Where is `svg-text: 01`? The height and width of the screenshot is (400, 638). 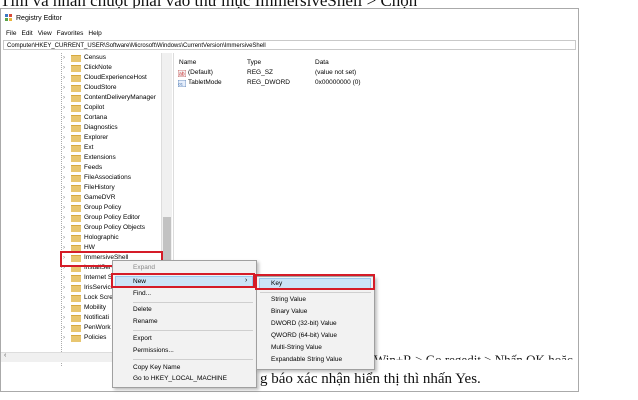
svg-text: 01 is located at coordinates (181, 84).